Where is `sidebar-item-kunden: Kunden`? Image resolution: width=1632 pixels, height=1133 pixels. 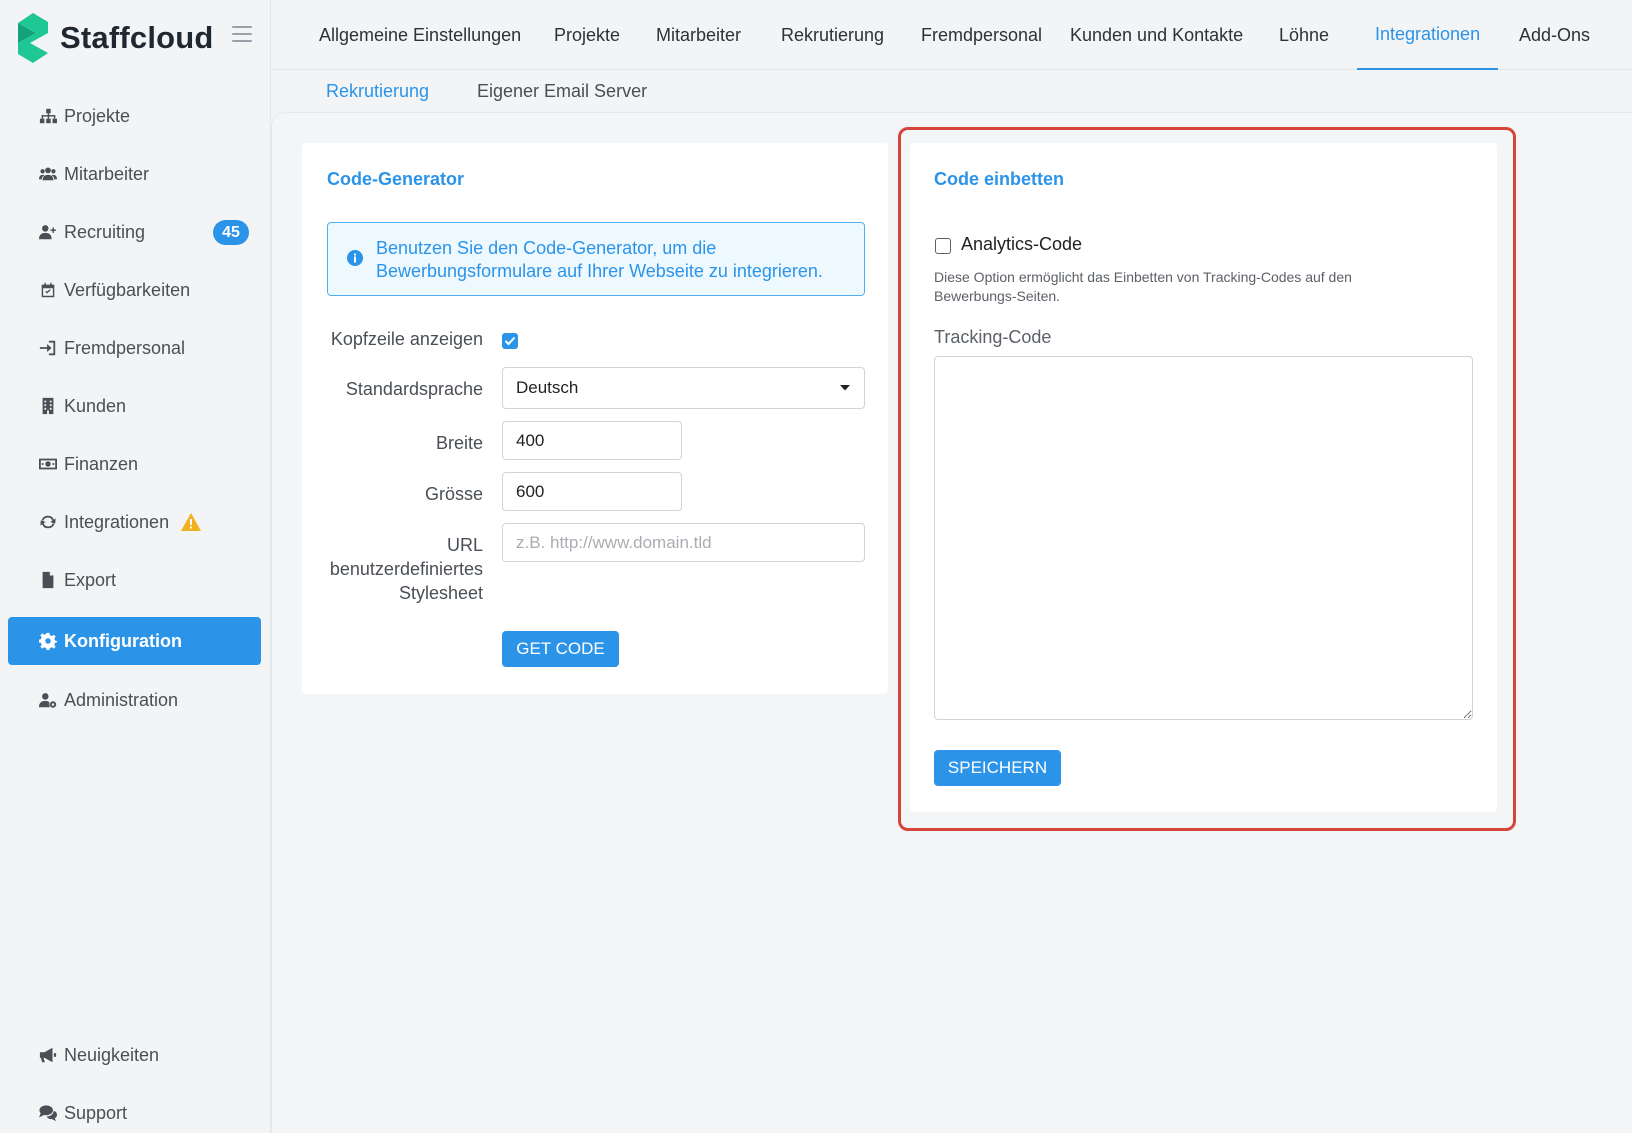 sidebar-item-kunden: Kunden is located at coordinates (134, 406).